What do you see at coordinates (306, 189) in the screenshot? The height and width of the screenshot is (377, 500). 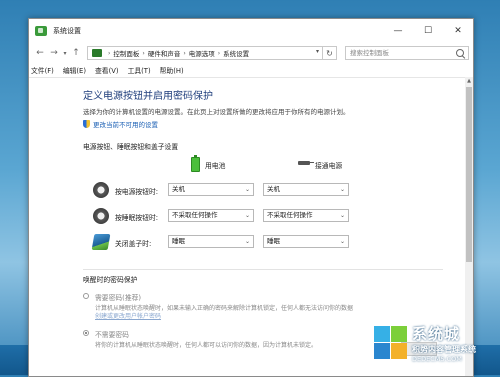 I see `power-button-plugged-select: 关机 ⌄` at bounding box center [306, 189].